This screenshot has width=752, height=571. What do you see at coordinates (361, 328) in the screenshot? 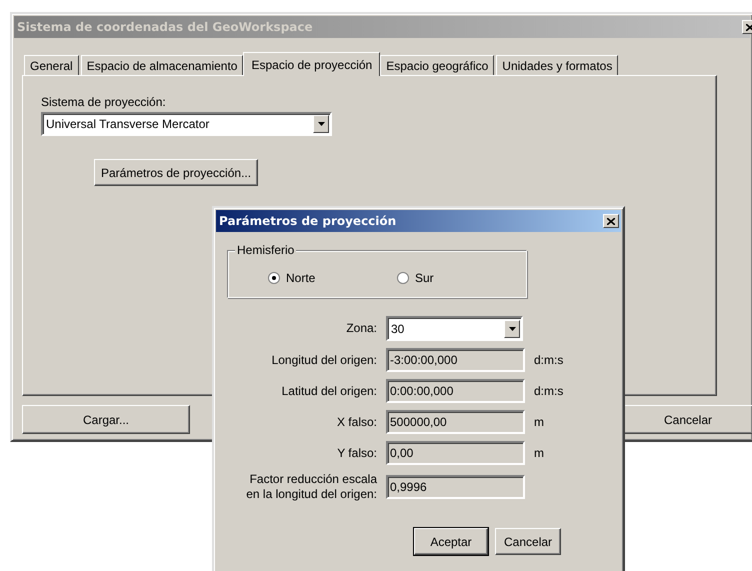
I see `field-label: Zona:` at bounding box center [361, 328].